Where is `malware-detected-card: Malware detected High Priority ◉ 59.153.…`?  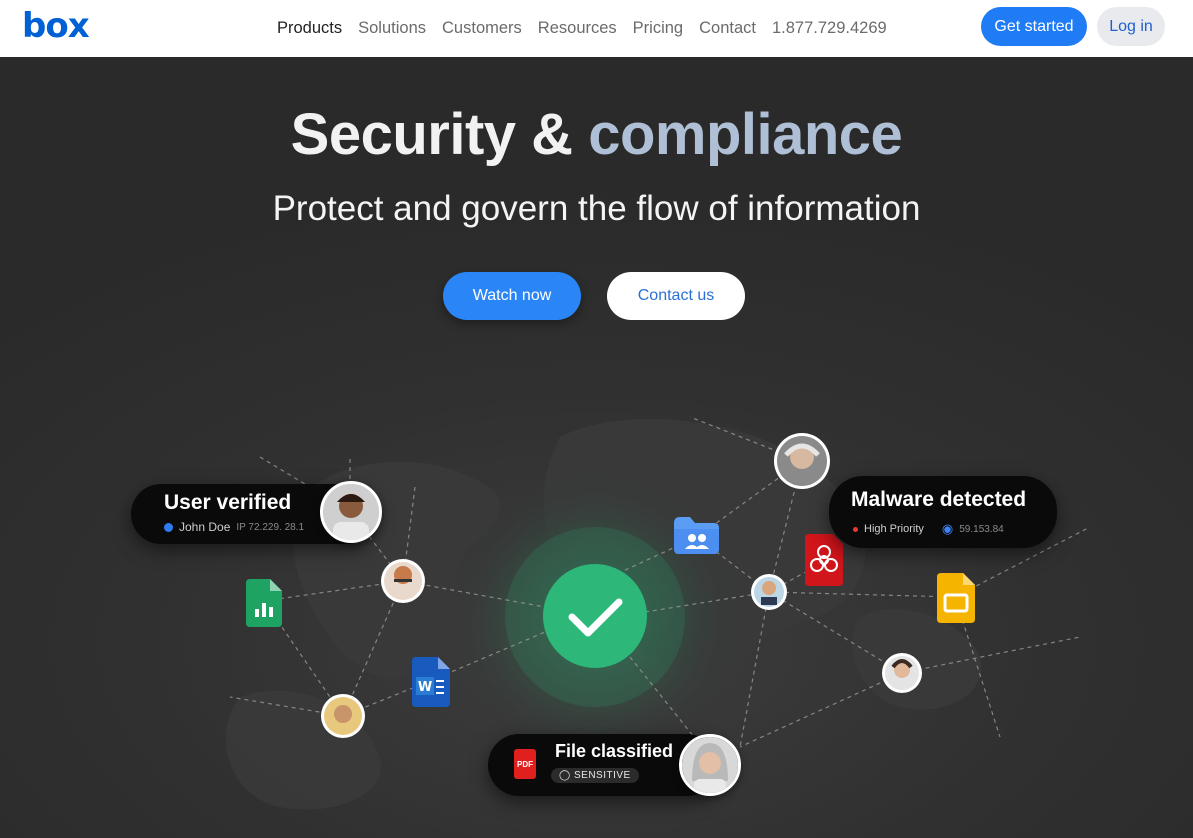
malware-detected-card: Malware detected High Priority ◉ 59.153.… is located at coordinates (943, 512).